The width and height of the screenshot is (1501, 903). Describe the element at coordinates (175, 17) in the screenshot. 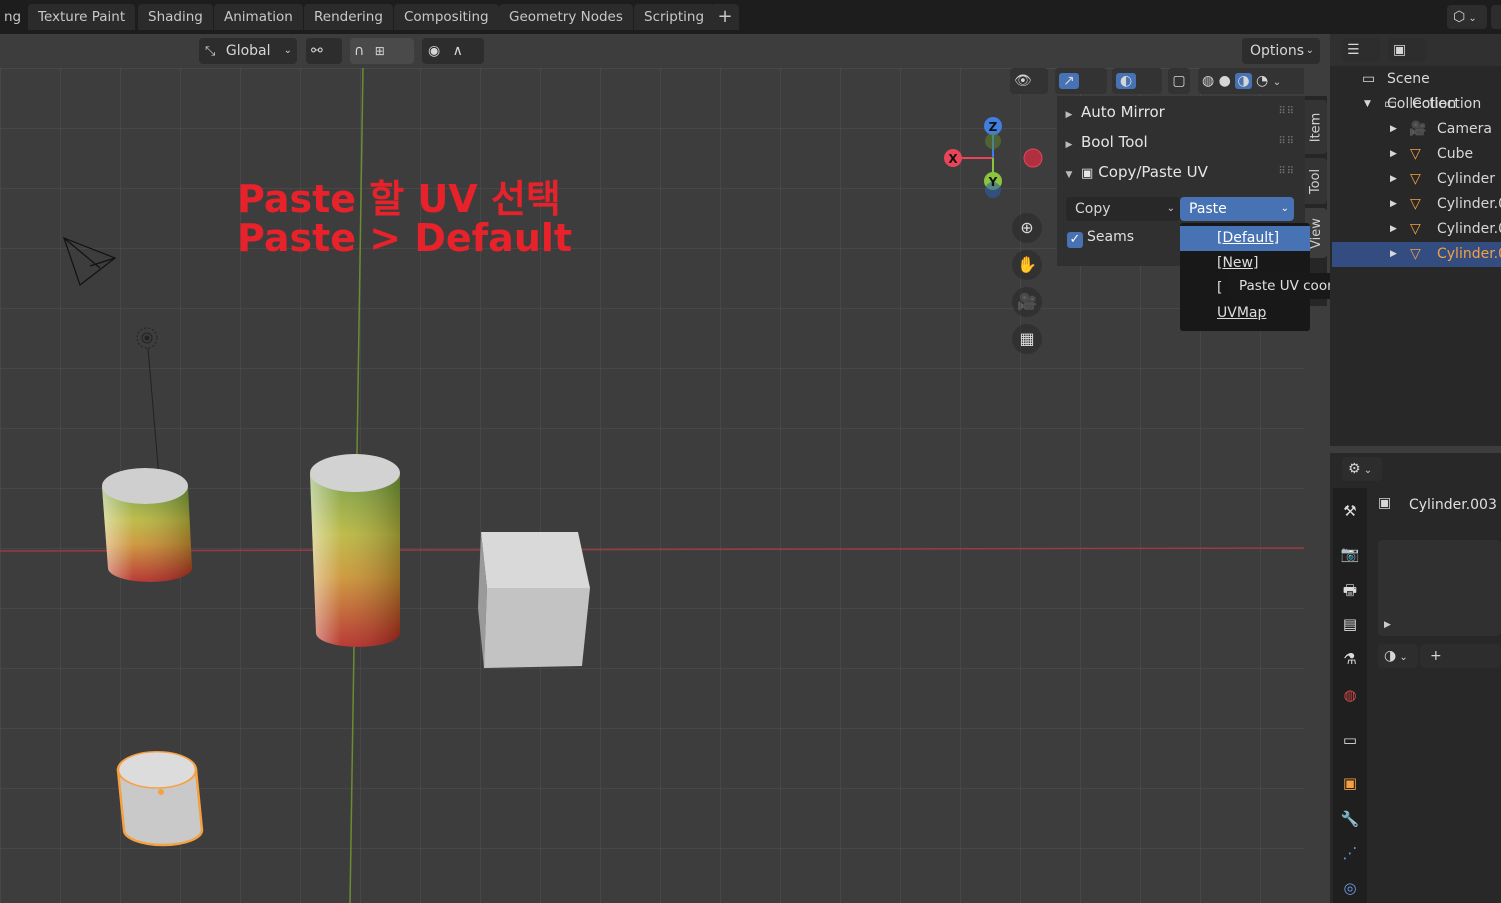

I see `tab-shading: Shading` at that location.